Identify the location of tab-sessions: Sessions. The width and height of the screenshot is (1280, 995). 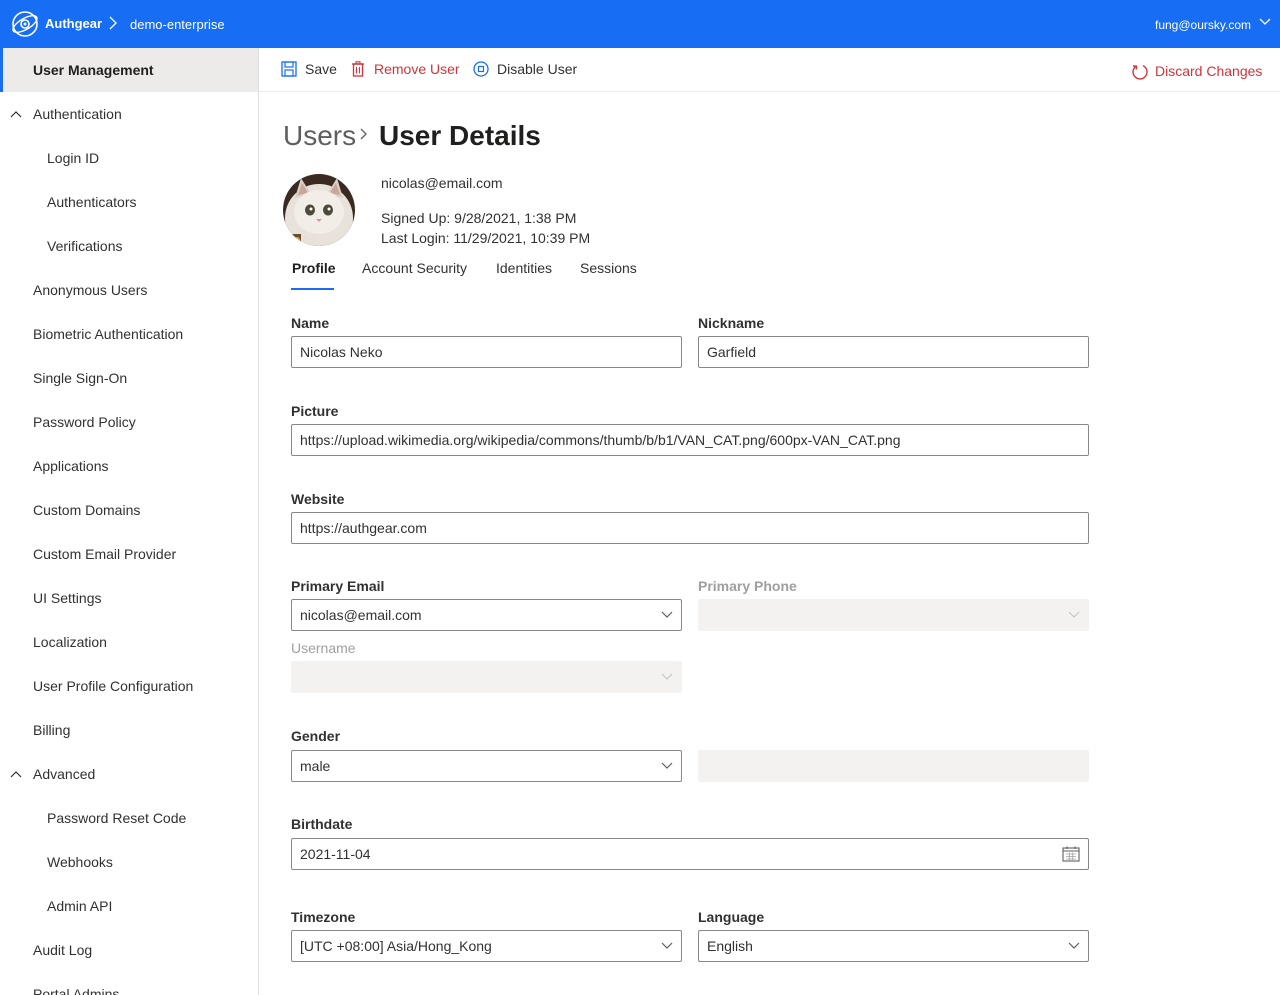
(608, 268).